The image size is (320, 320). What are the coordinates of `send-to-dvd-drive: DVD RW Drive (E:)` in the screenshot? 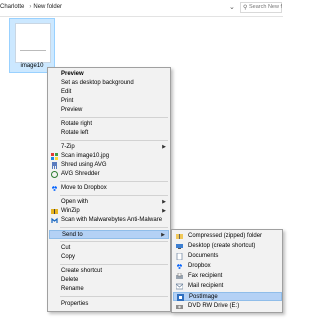 It's located at (227, 306).